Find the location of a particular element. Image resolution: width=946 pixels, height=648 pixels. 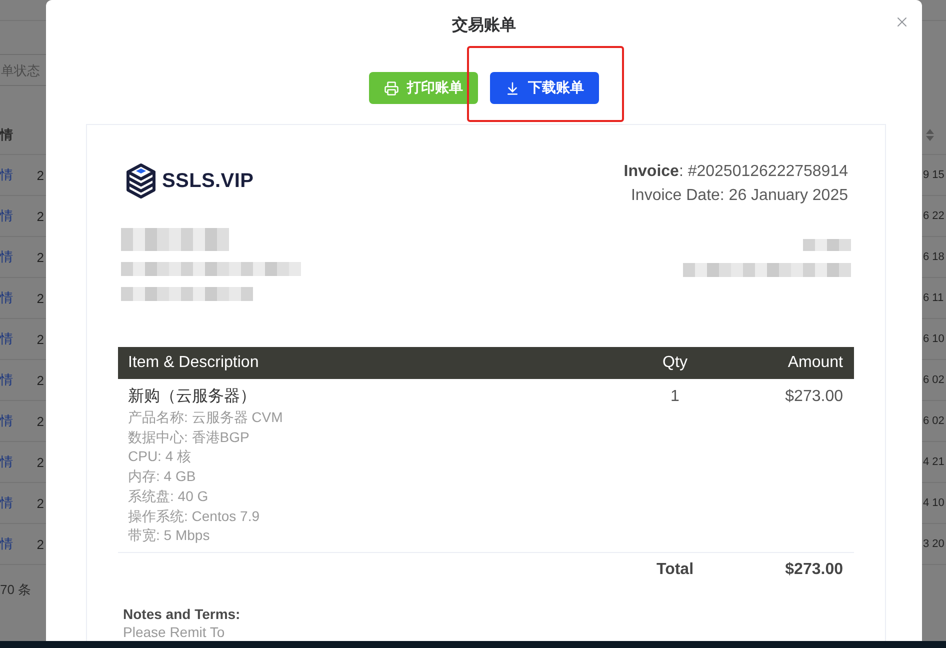

total-amount: $273.00 is located at coordinates (814, 569).